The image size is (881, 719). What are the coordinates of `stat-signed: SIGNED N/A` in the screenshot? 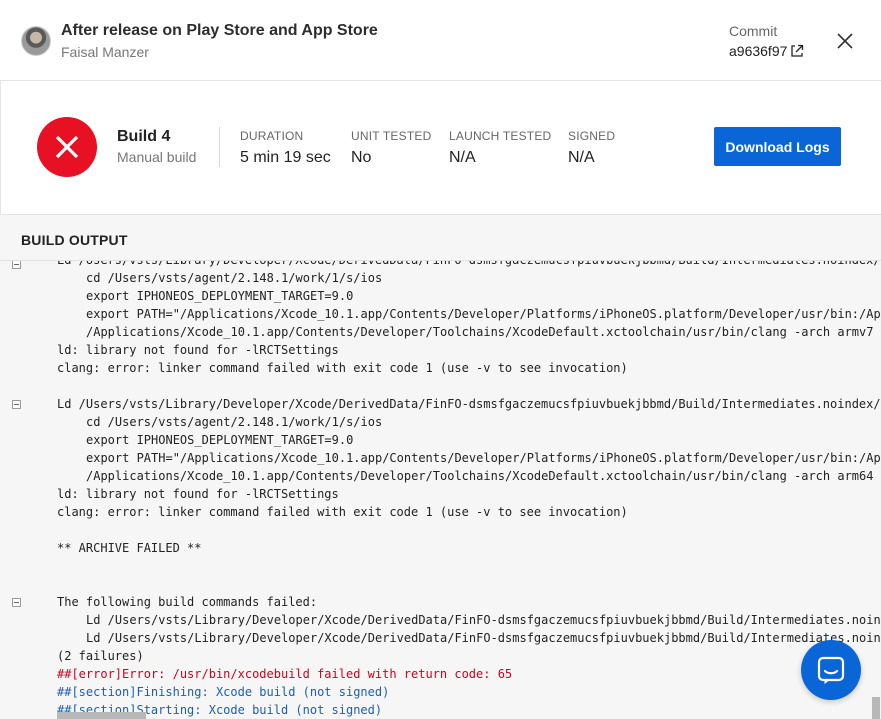 It's located at (591, 148).